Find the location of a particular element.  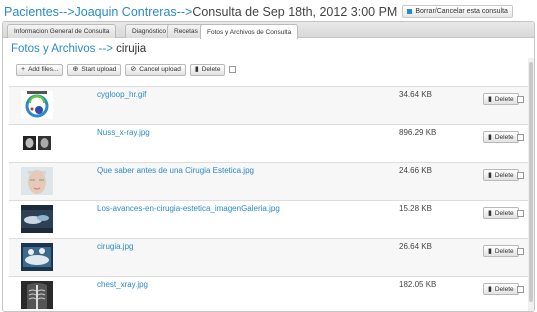

file-name-link: cygloop_hr.gif is located at coordinates (121, 94).